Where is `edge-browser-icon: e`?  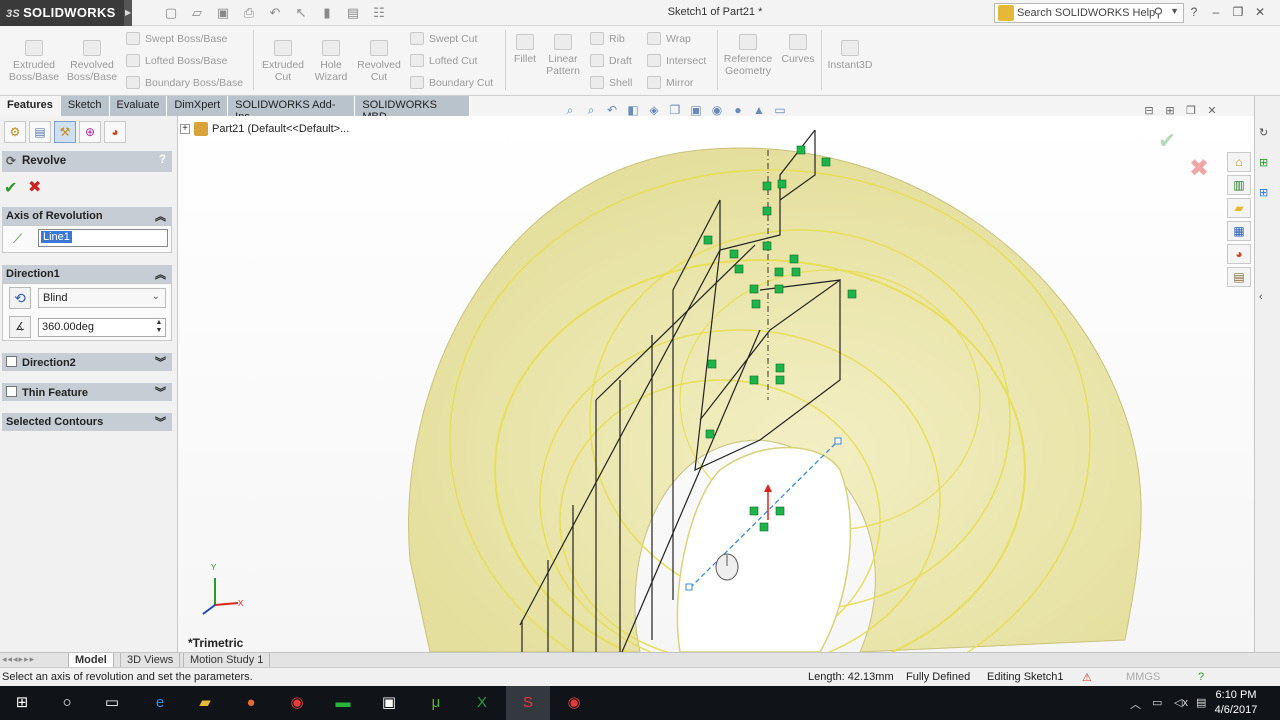 edge-browser-icon: e is located at coordinates (160, 703).